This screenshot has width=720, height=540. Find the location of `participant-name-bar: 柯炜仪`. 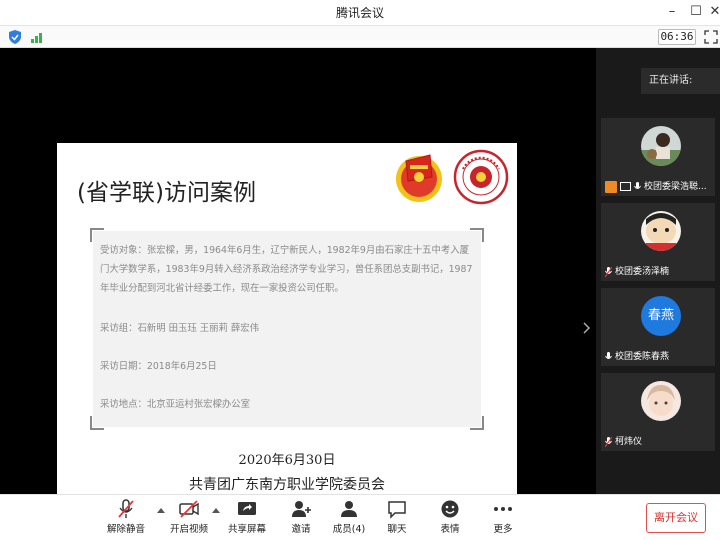

participant-name-bar: 柯炜仪 is located at coordinates (656, 442).